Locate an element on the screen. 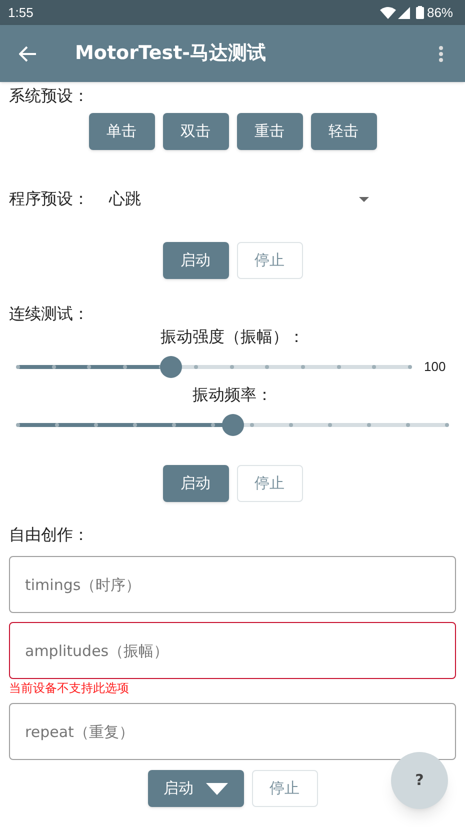  battery-icon is located at coordinates (420, 12).